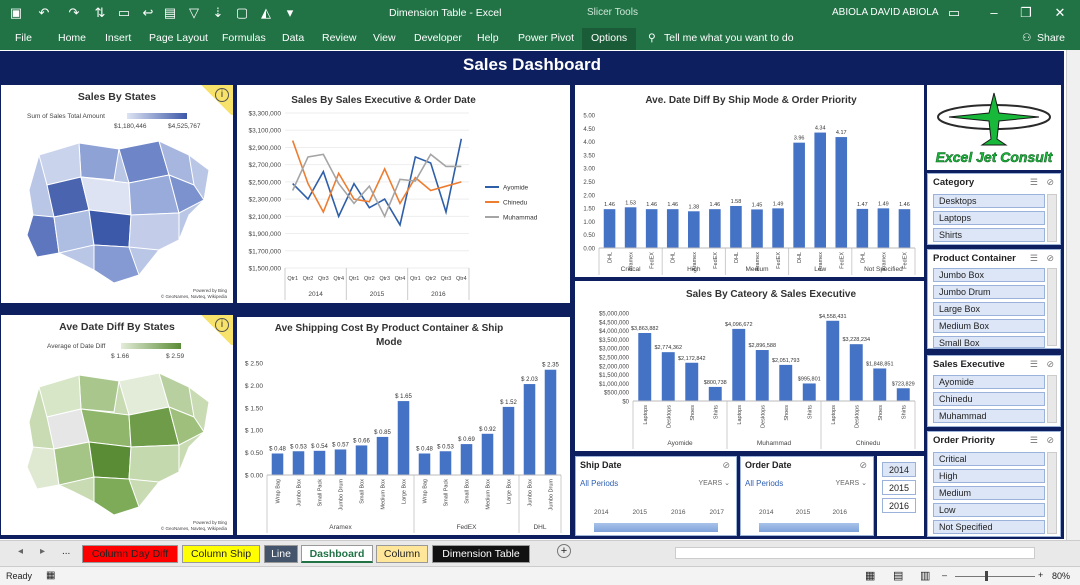 The width and height of the screenshot is (1080, 585). Describe the element at coordinates (293, 38) in the screenshot. I see `tab-data: Data` at that location.